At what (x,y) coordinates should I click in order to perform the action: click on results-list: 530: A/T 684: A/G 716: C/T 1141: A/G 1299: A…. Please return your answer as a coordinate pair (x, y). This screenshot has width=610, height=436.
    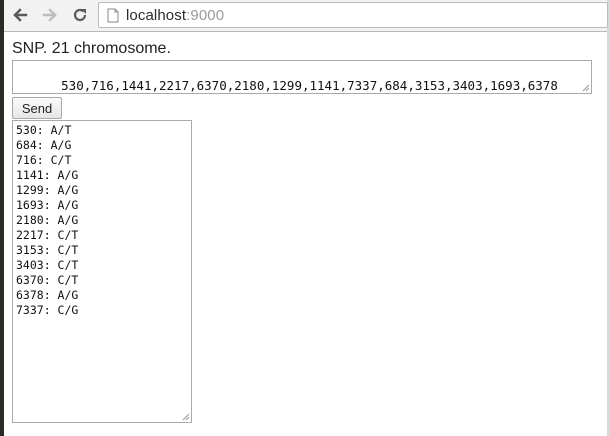
    Looking at the image, I should click on (102, 220).